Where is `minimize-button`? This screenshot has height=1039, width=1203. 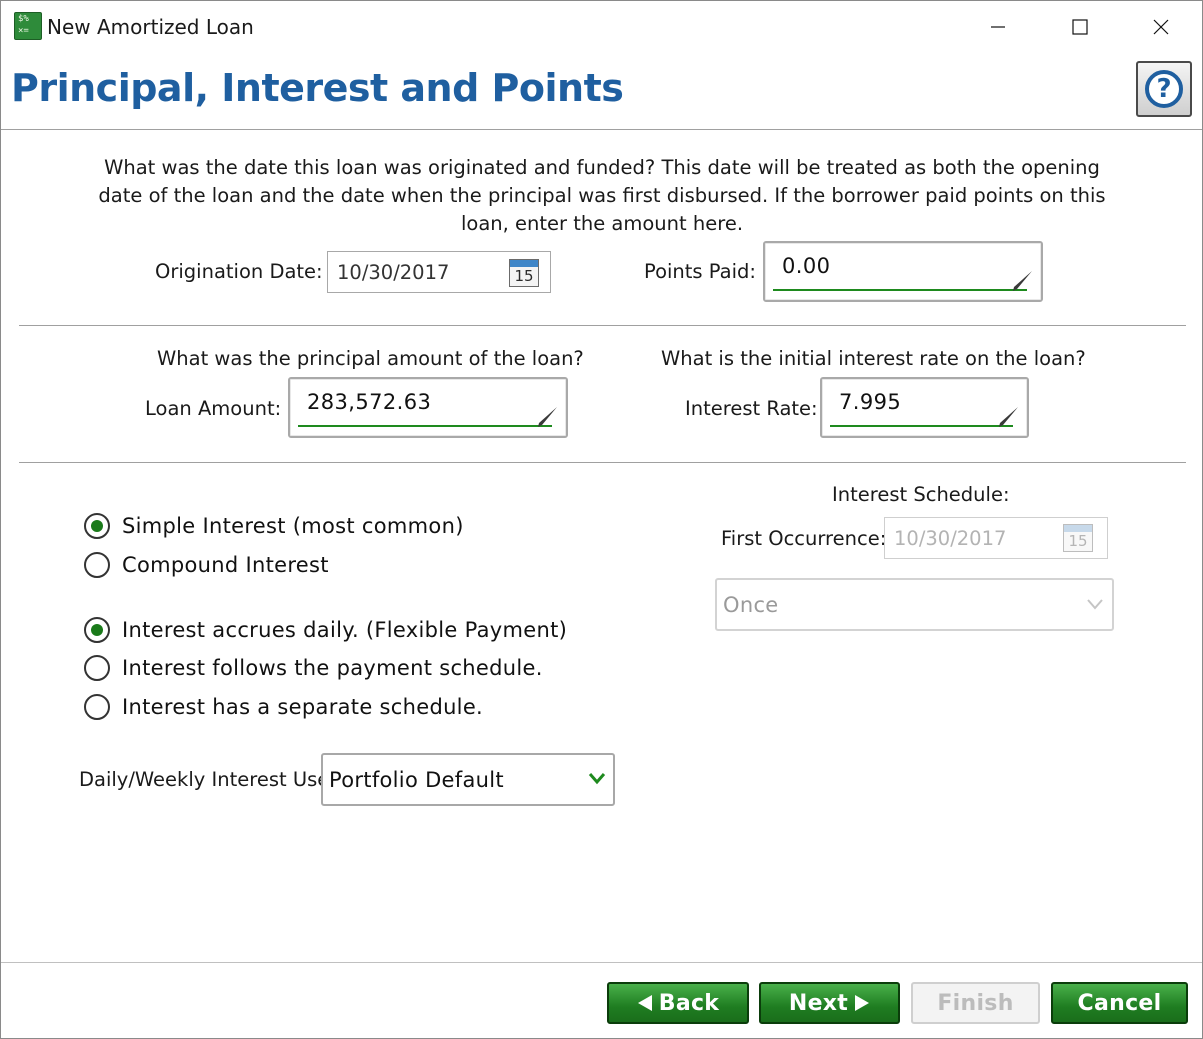 minimize-button is located at coordinates (998, 27).